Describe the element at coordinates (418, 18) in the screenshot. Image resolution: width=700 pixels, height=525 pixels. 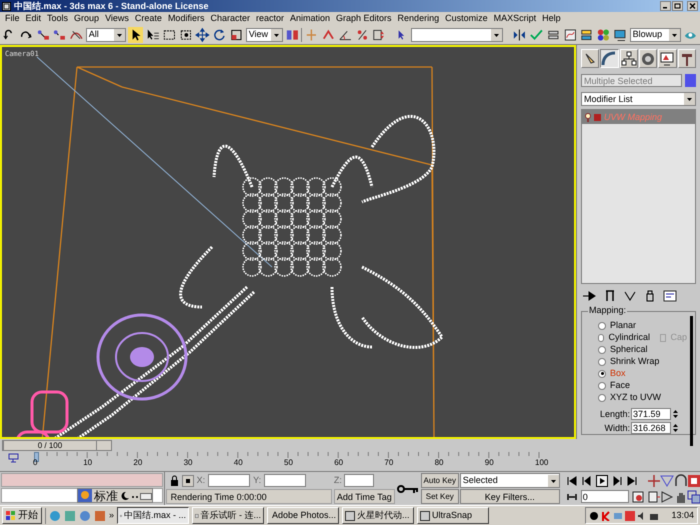
I see `menu-item: Rendering` at that location.